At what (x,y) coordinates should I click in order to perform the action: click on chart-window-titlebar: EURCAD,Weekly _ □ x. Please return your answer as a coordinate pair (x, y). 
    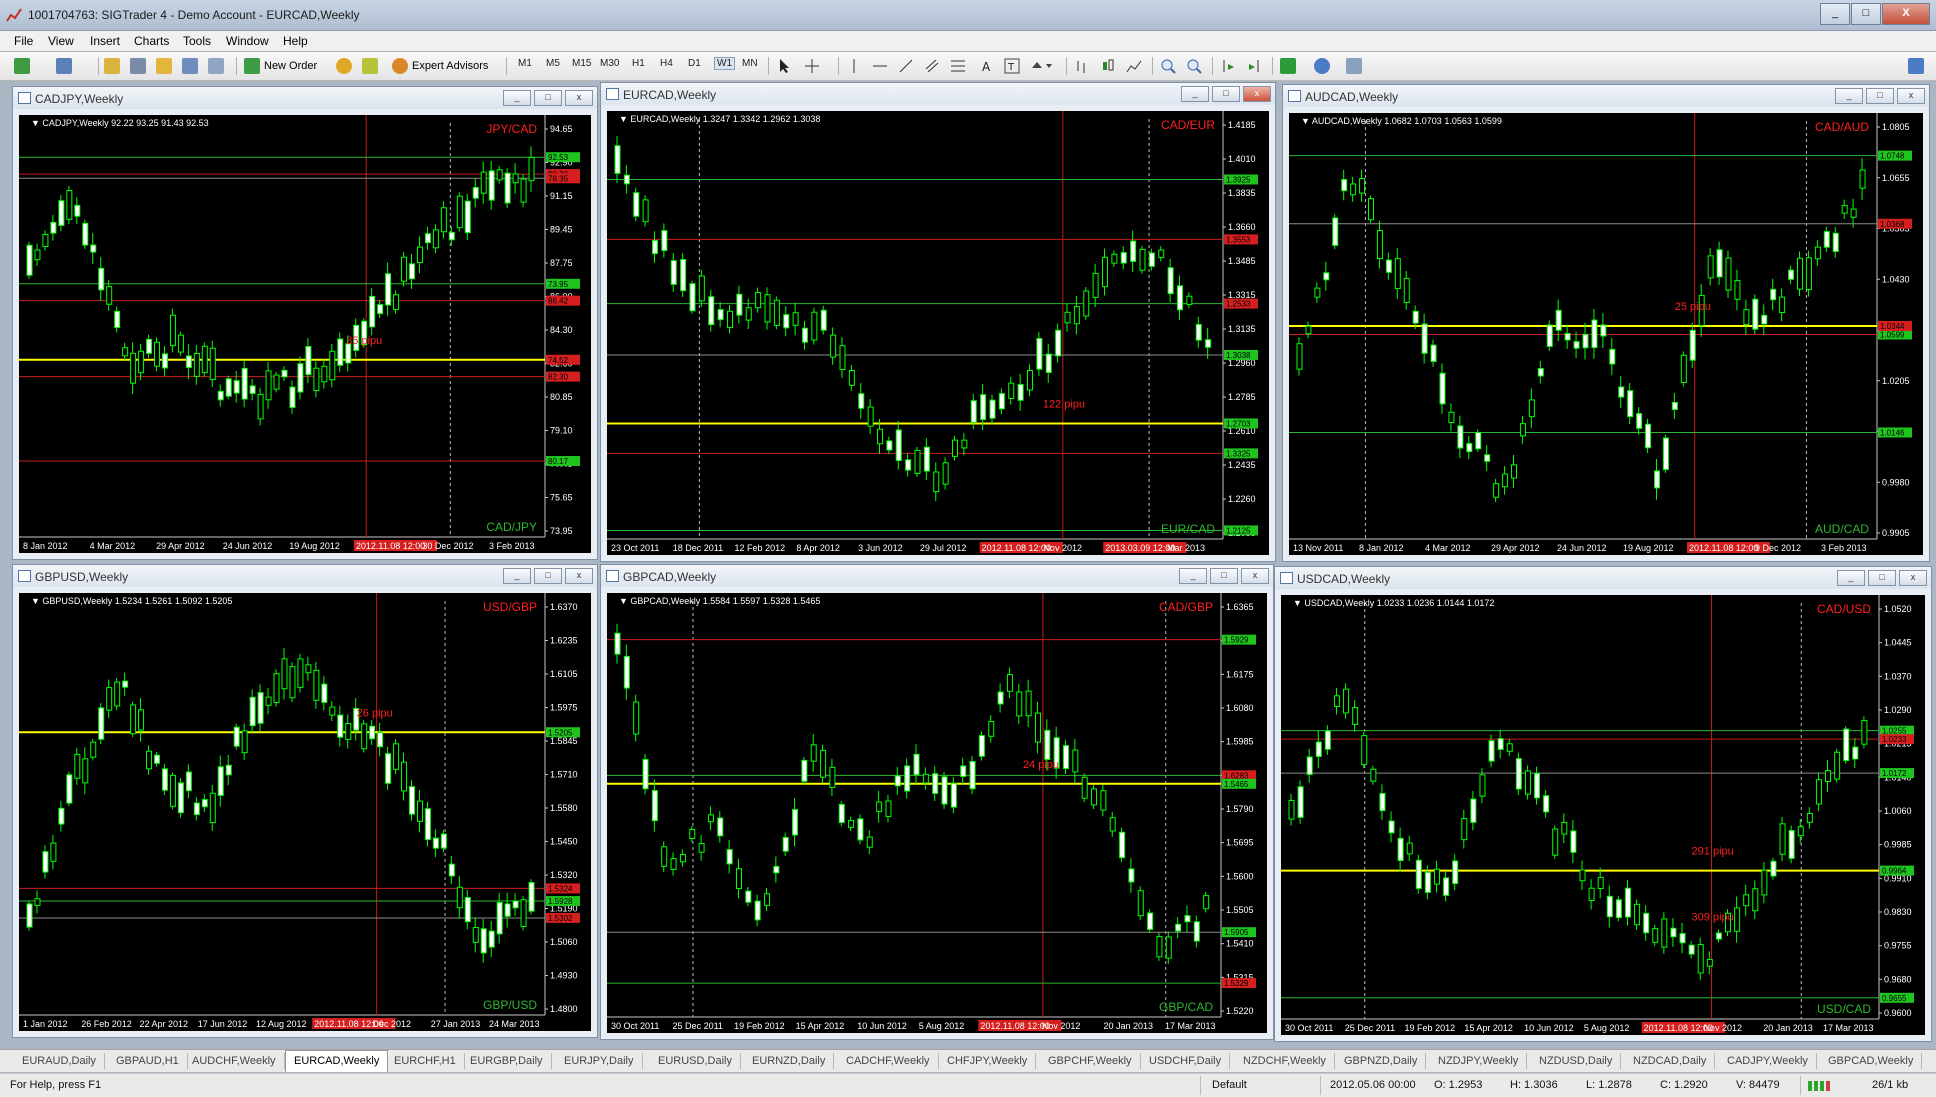
    Looking at the image, I should click on (938, 94).